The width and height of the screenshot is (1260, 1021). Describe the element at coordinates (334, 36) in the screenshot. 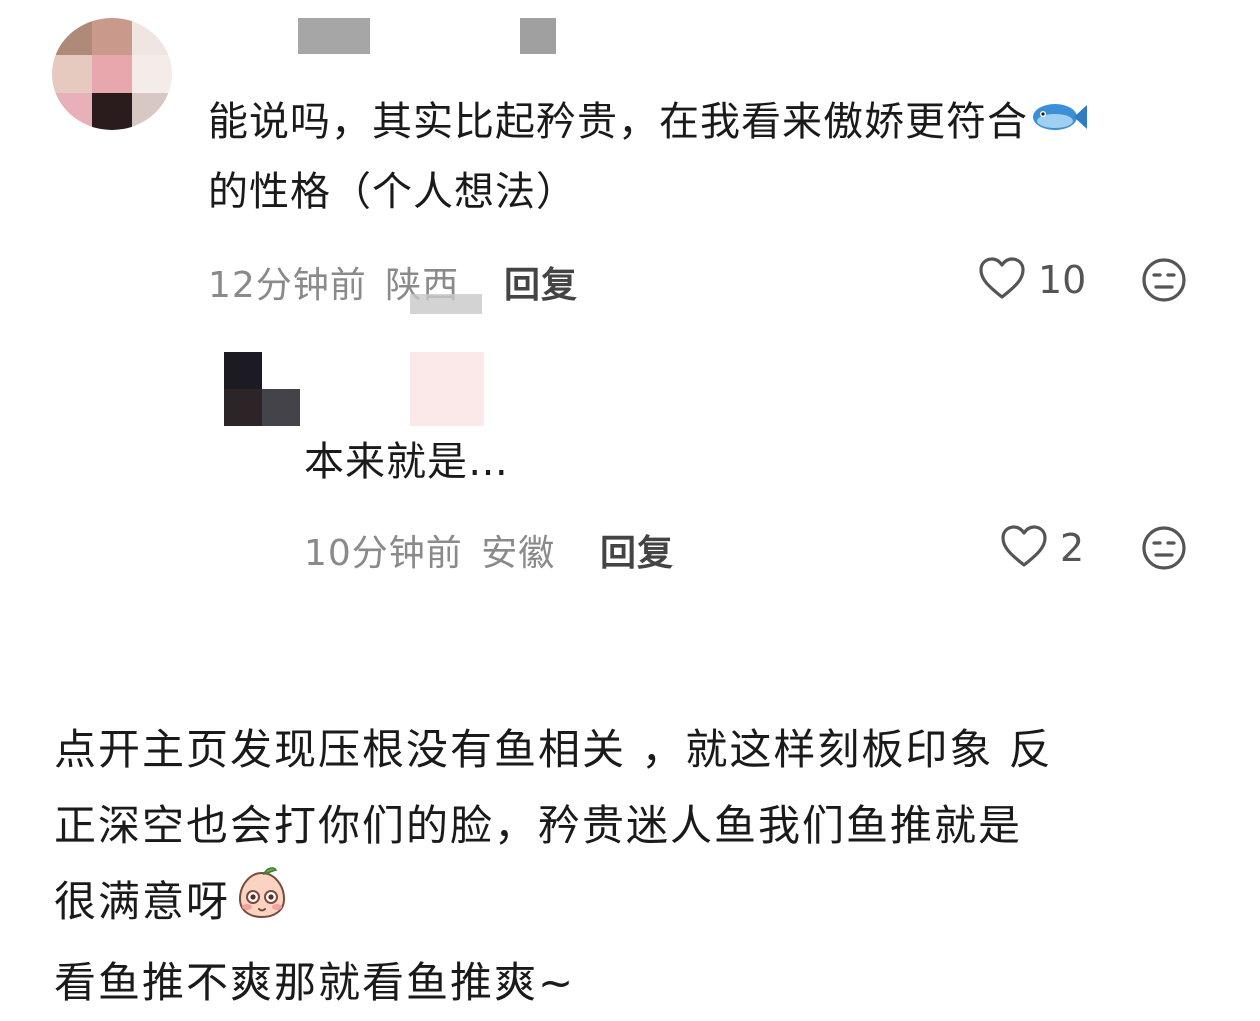

I see `commenter-name-redacted` at that location.